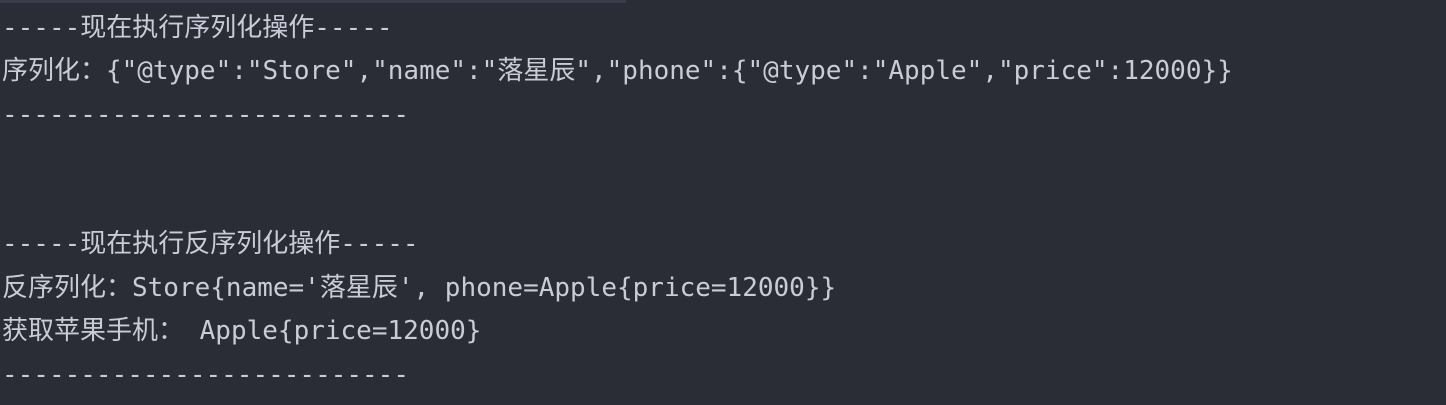  Describe the element at coordinates (242, 331) in the screenshot. I see `get-apple-phone-line: 获取苹果手机： Apple{price=12000}` at that location.